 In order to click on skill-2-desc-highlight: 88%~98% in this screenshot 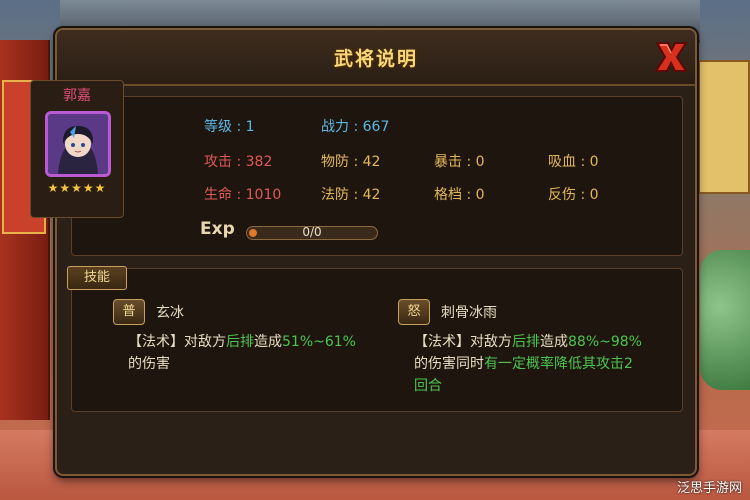, I will do `click(605, 342)`.